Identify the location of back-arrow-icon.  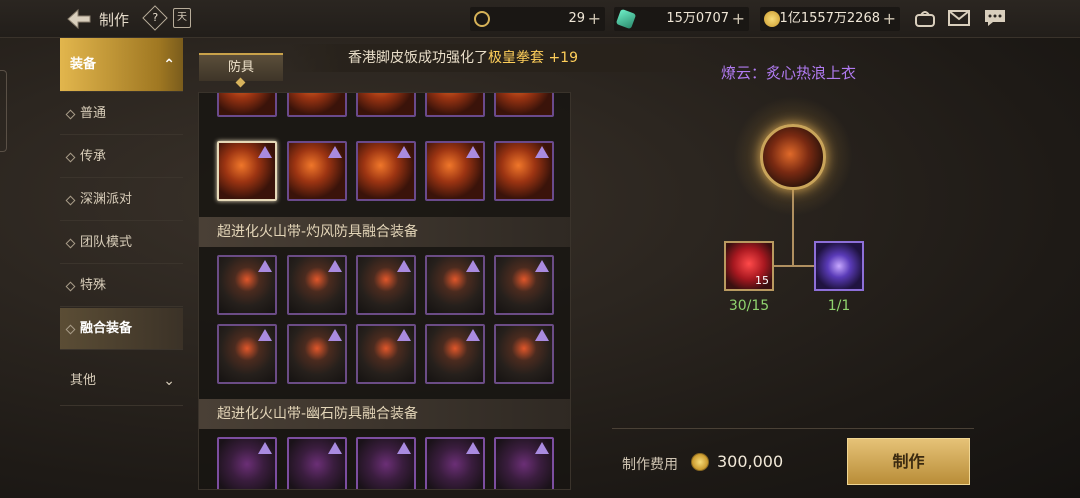
(79, 19).